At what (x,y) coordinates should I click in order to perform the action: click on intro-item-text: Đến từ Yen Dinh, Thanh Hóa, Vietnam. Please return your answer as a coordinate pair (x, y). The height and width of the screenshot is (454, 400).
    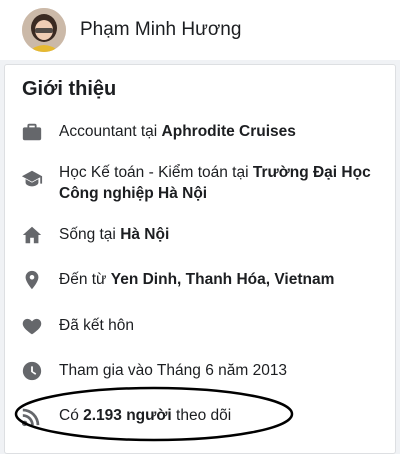
    Looking at the image, I should click on (224, 279).